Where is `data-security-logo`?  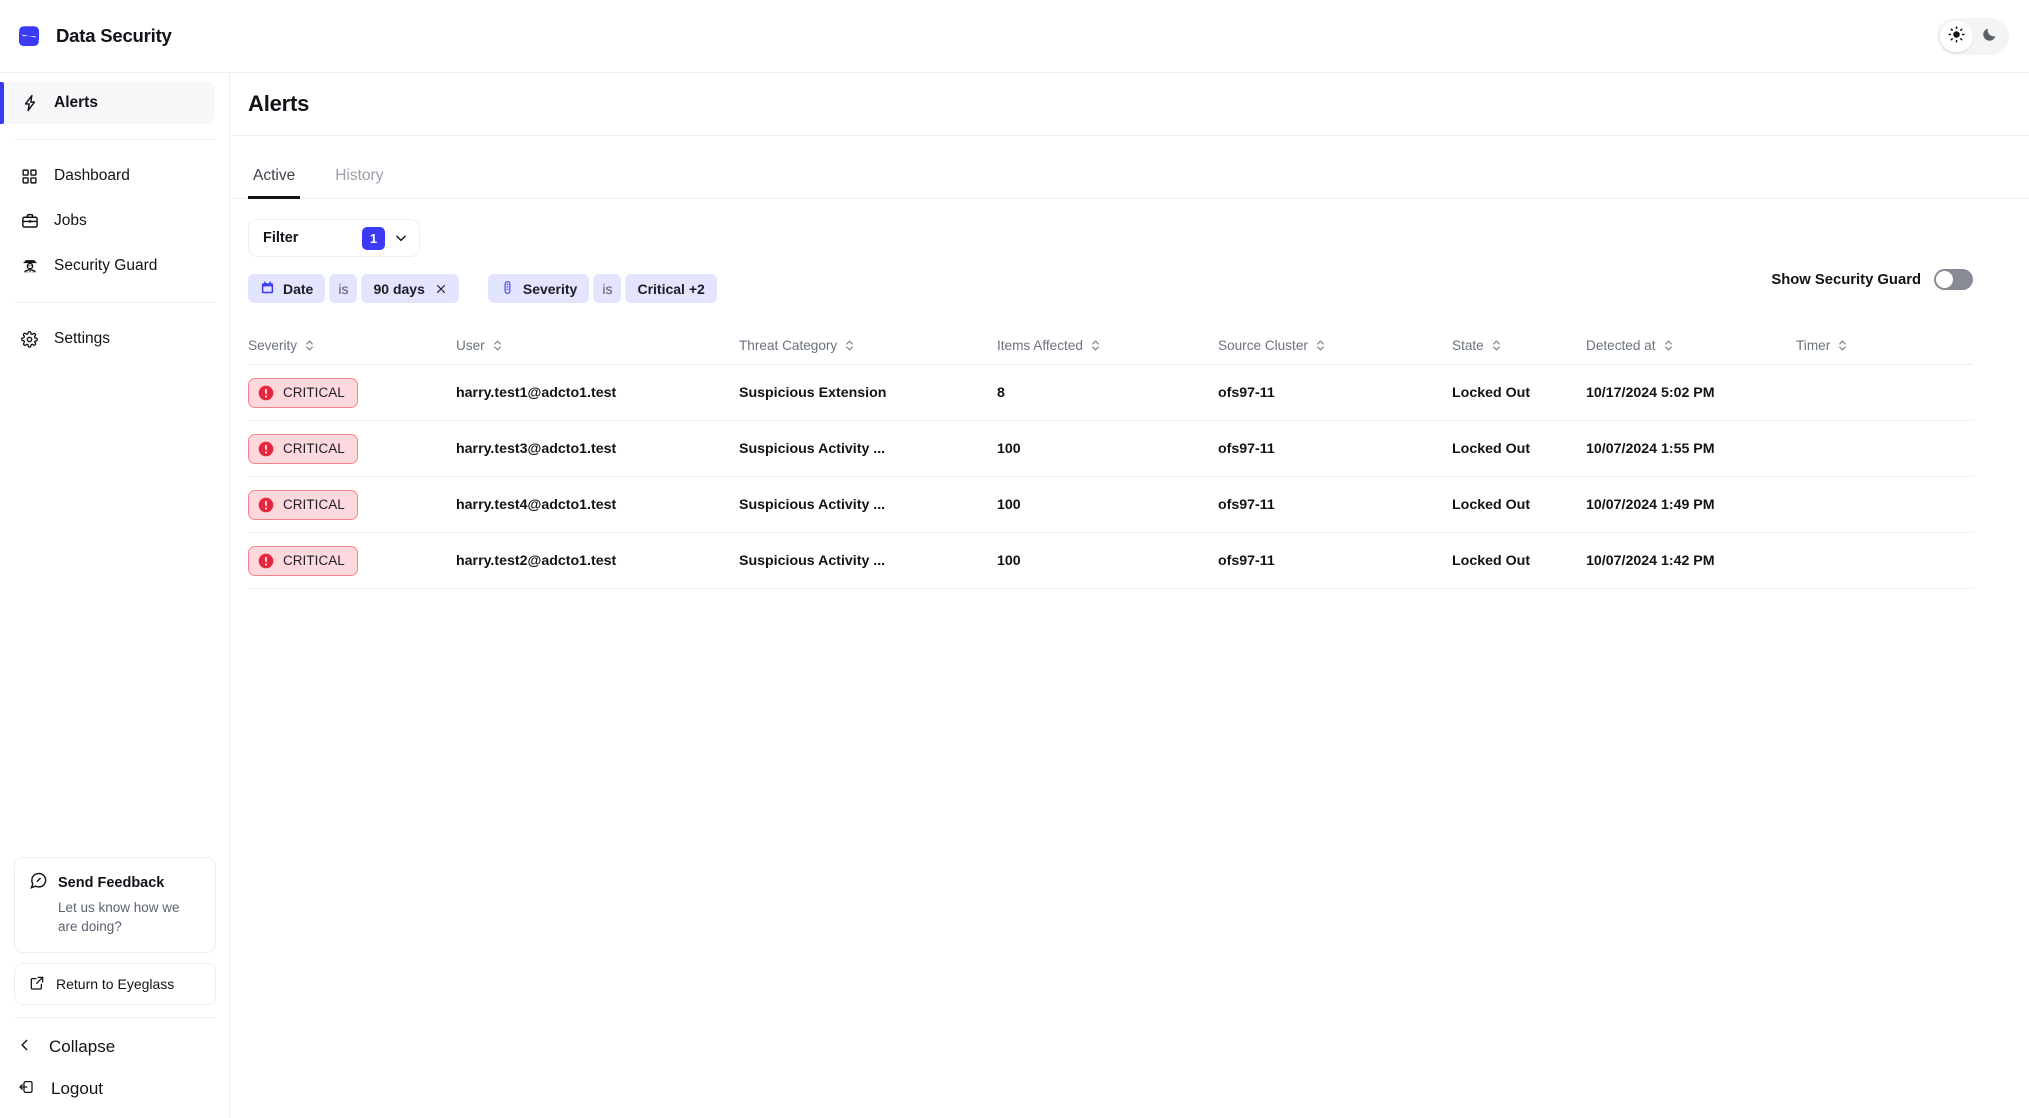
data-security-logo is located at coordinates (29, 36).